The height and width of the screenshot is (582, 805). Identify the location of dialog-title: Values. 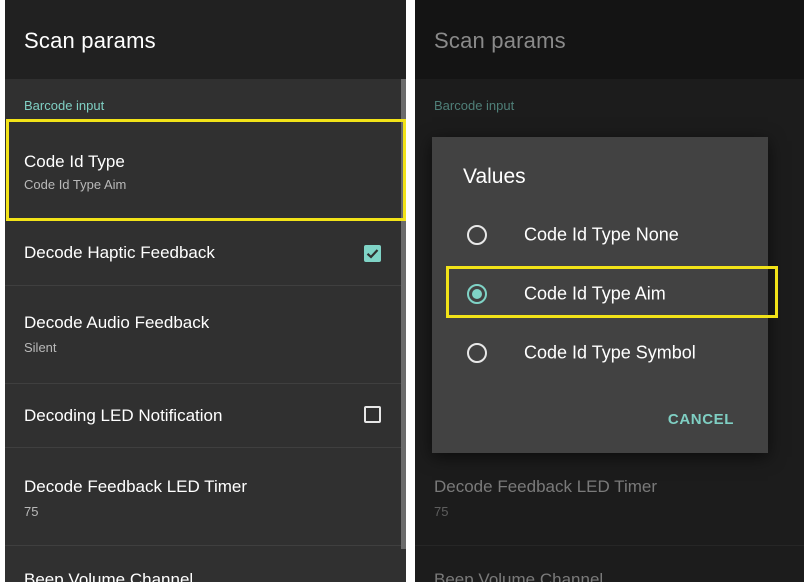
(494, 176).